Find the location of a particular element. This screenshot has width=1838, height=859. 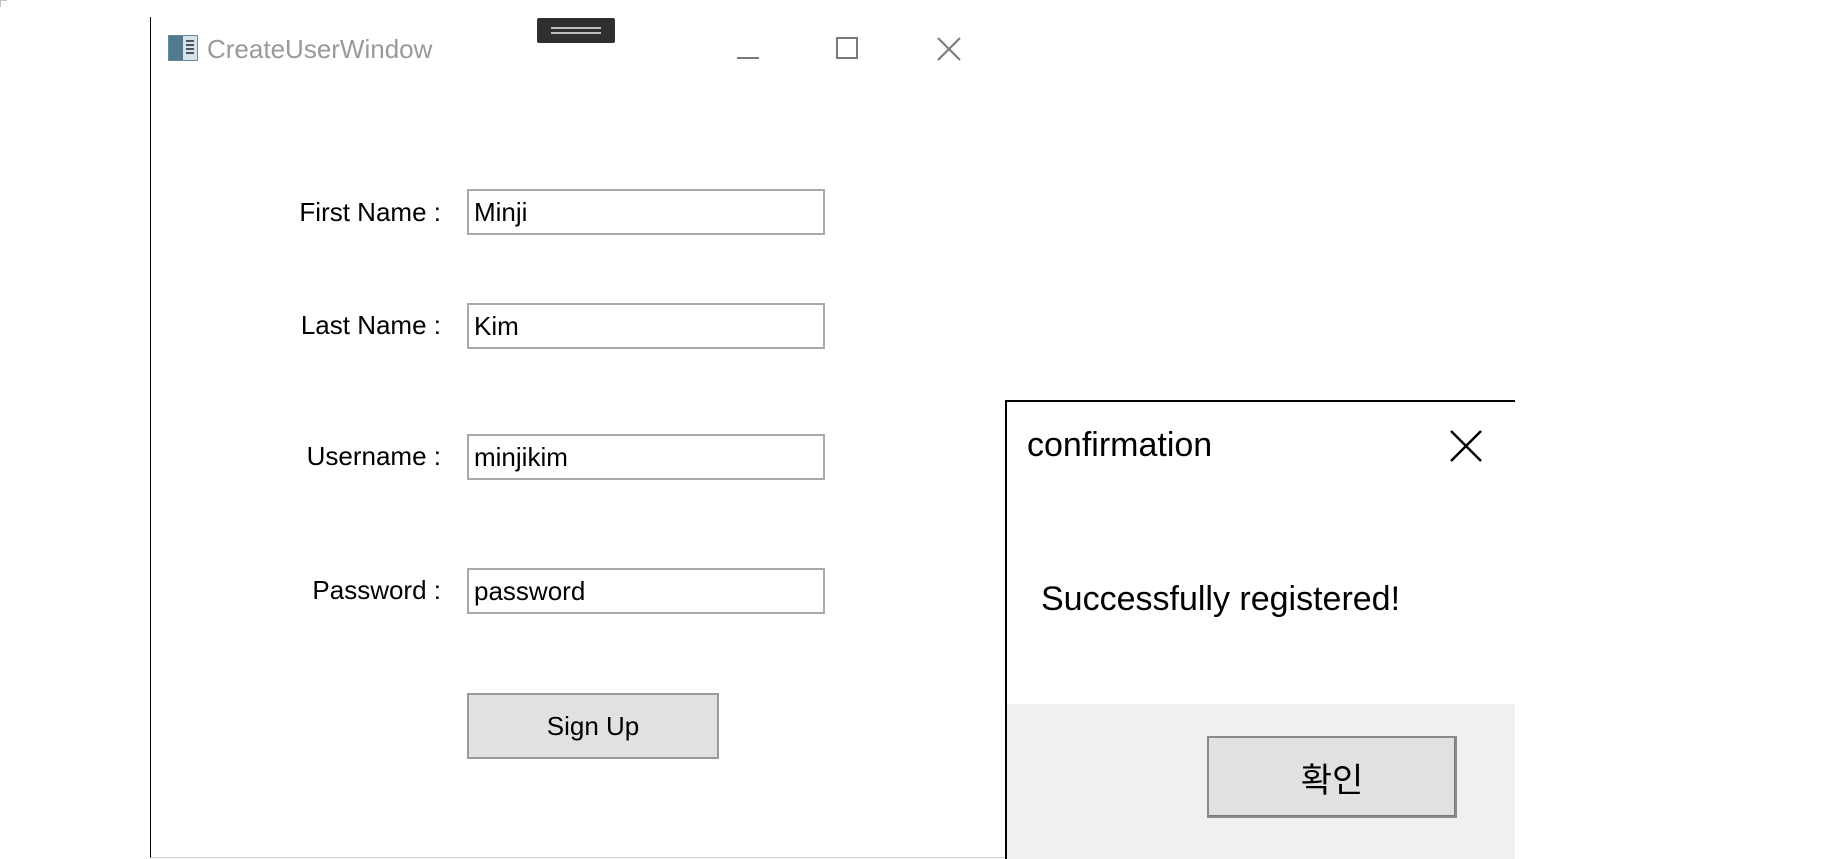

minimize-icon is located at coordinates (748, 58).